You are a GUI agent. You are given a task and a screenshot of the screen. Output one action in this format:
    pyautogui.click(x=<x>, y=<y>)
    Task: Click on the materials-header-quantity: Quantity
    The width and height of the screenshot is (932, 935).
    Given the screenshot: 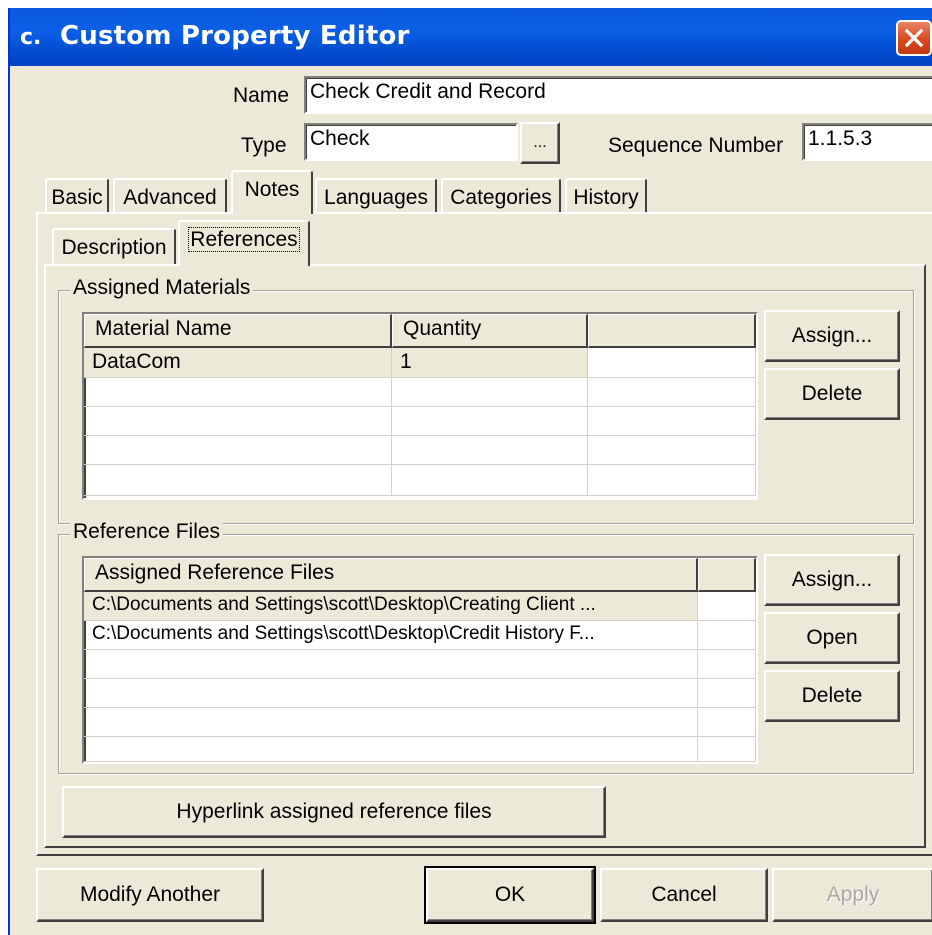 What is the action you would take?
    pyautogui.click(x=490, y=331)
    